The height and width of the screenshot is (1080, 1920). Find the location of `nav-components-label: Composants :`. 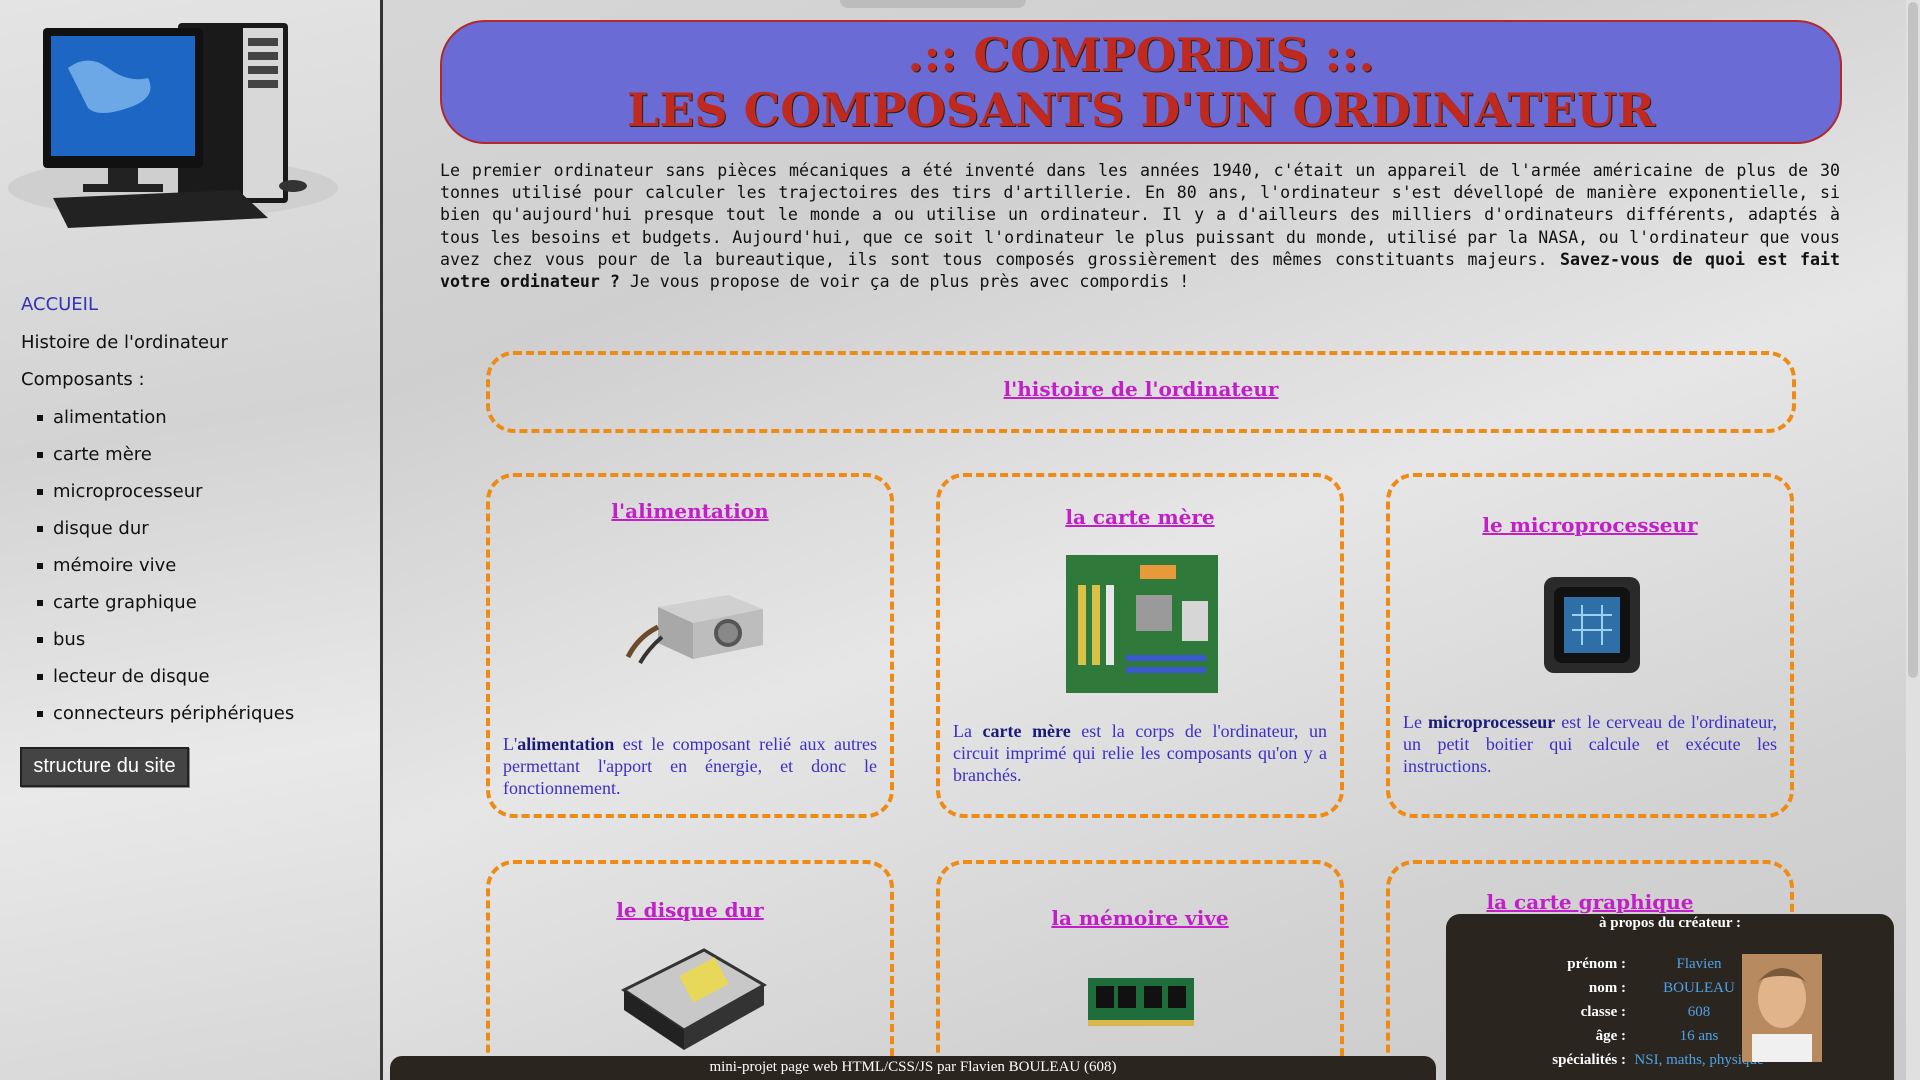

nav-components-label: Composants : is located at coordinates (83, 379).